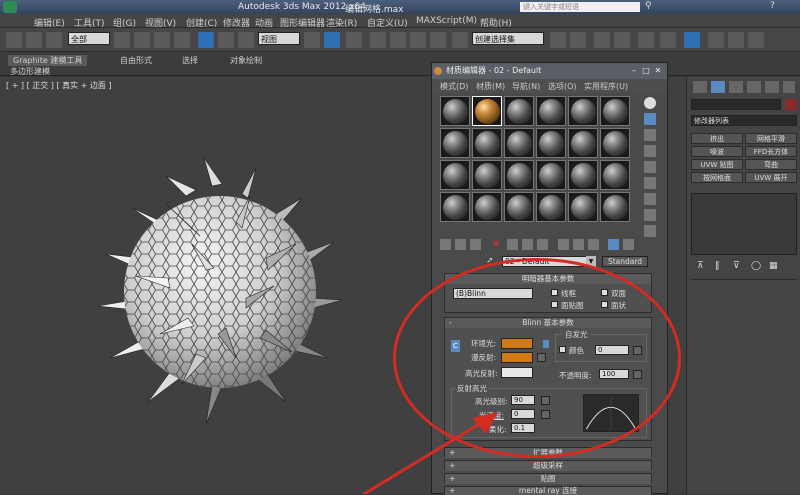 The width and height of the screenshot is (800, 495). I want to click on layer-manager-icon, so click(602, 40).